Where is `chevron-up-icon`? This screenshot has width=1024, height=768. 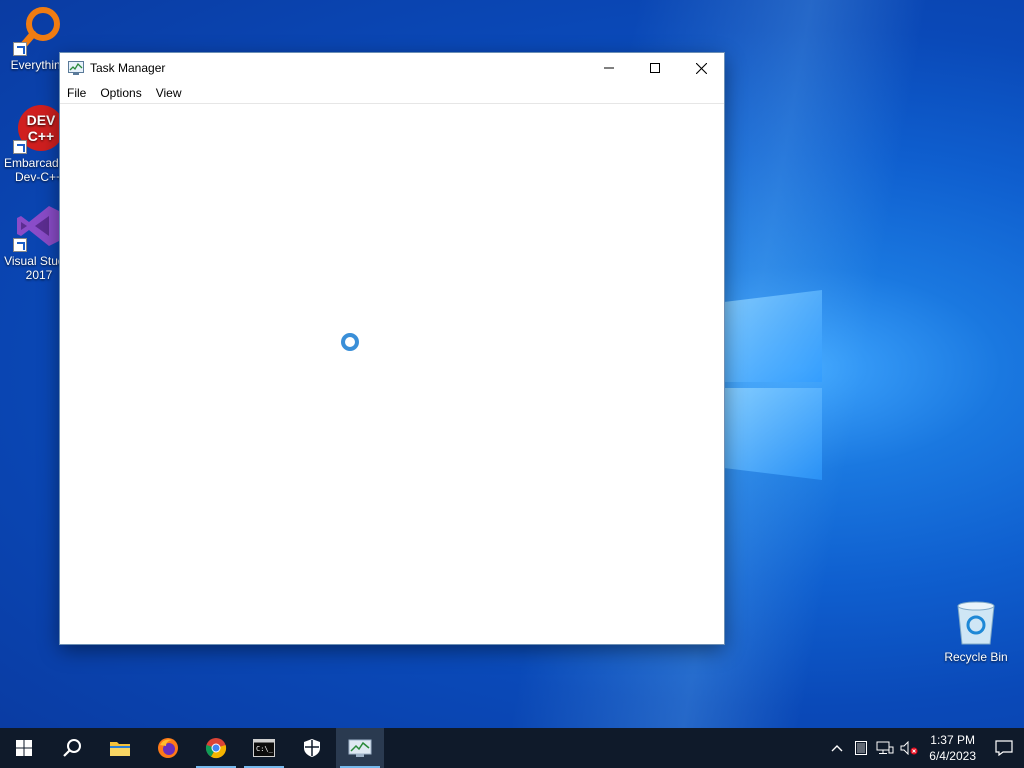 chevron-up-icon is located at coordinates (837, 748).